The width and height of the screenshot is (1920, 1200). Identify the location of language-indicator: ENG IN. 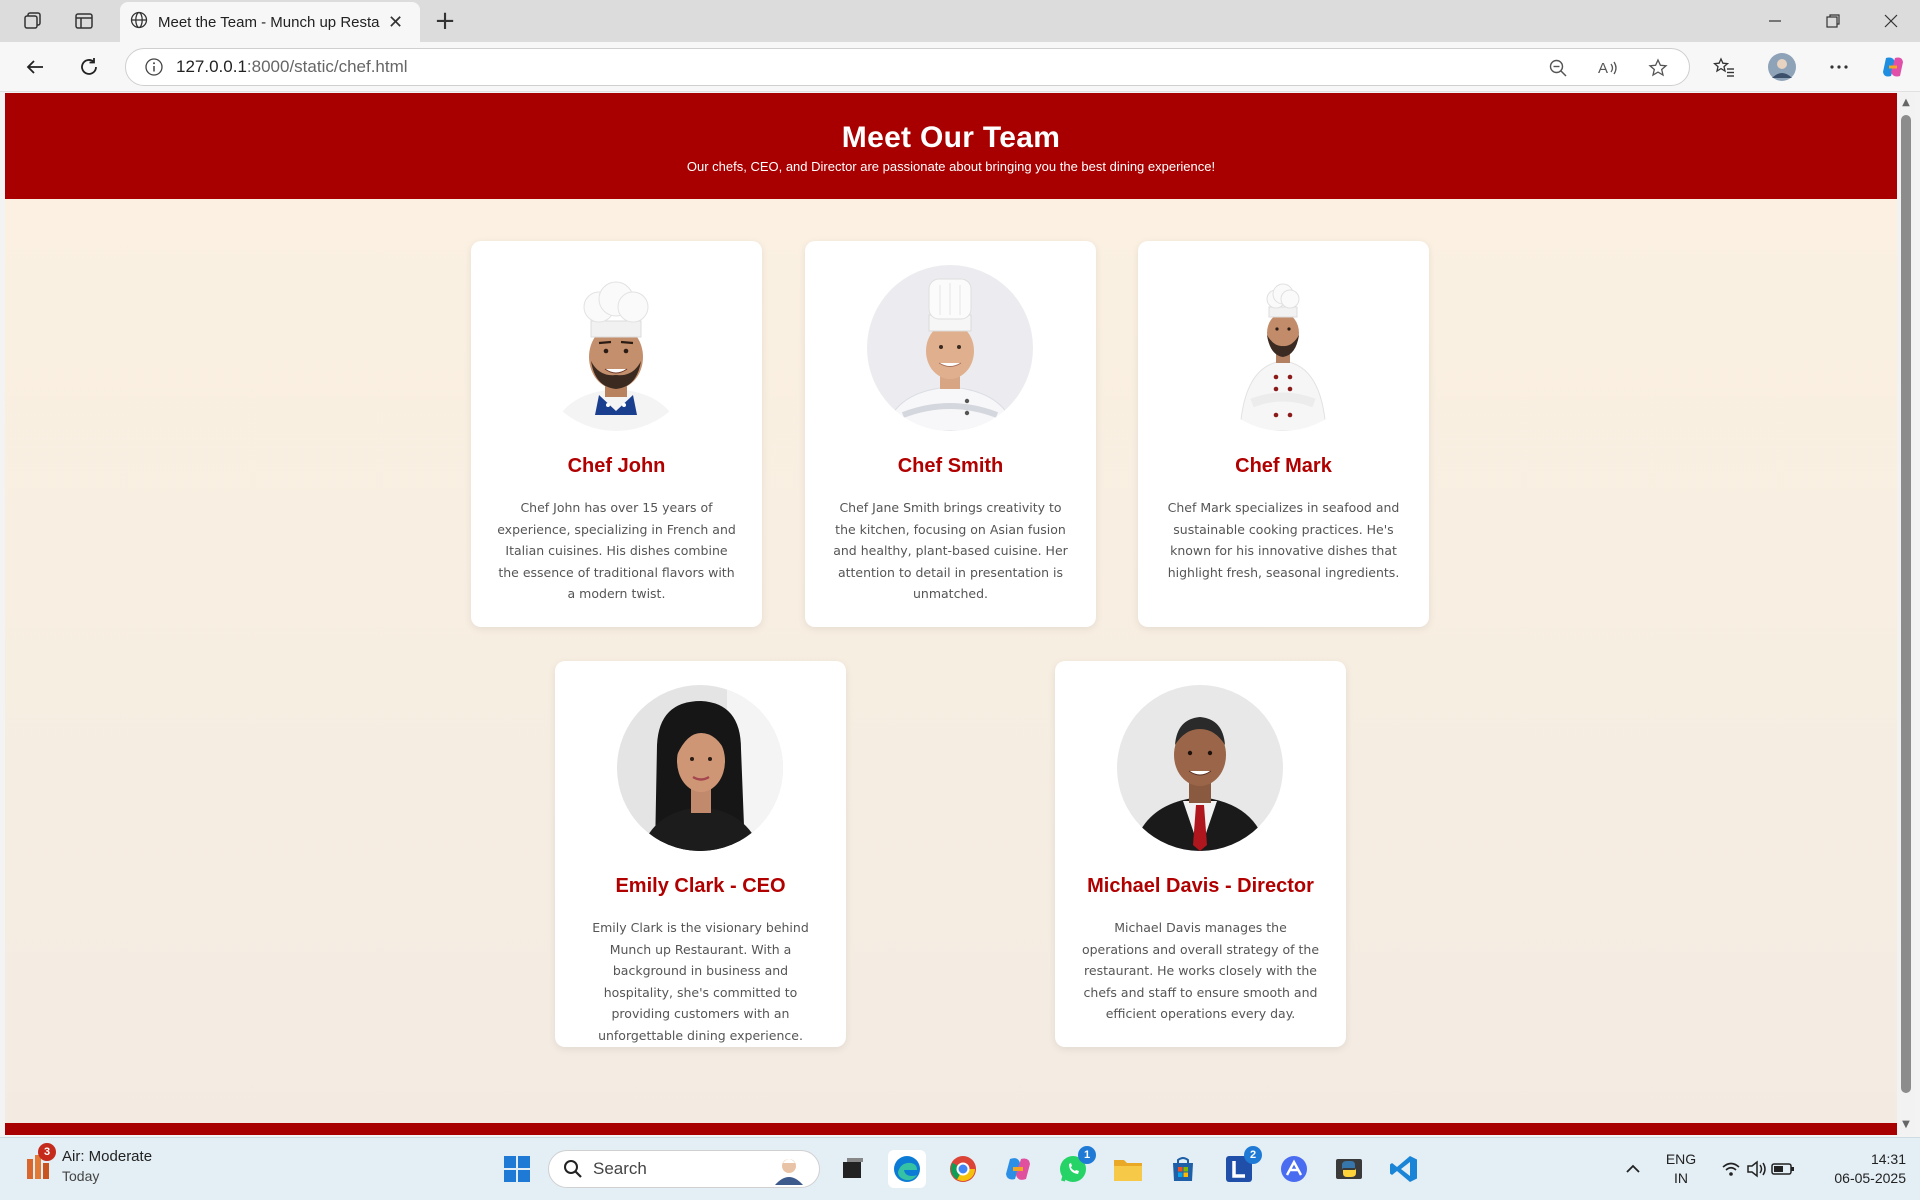
(1681, 1169).